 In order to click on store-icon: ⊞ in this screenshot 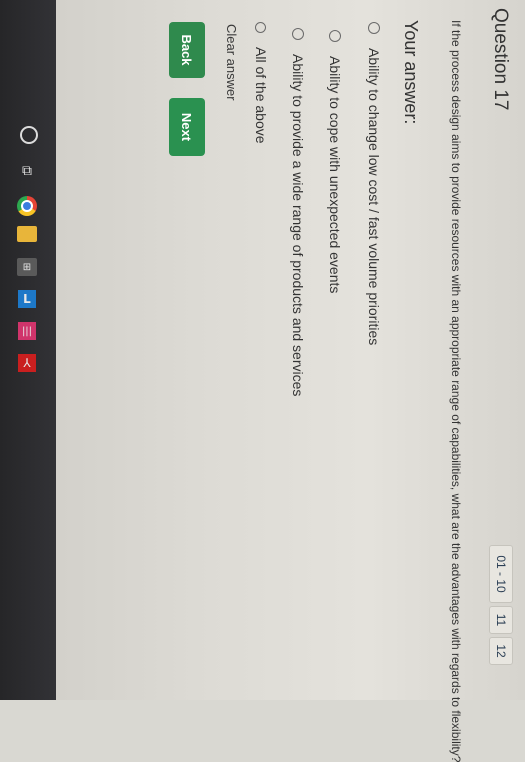, I will do `click(27, 267)`.